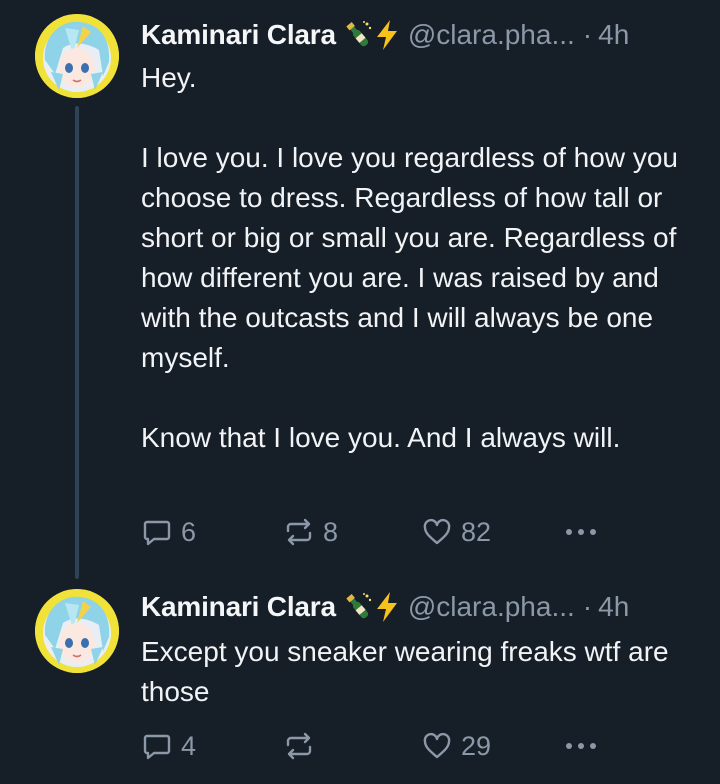 The height and width of the screenshot is (784, 720). I want to click on repost-count: 8, so click(331, 531).